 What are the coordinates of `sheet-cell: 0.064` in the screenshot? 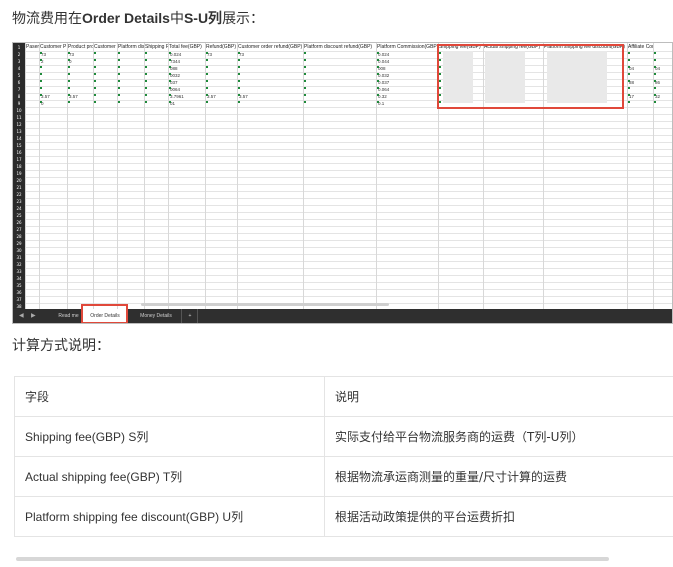 It's located at (407, 89).